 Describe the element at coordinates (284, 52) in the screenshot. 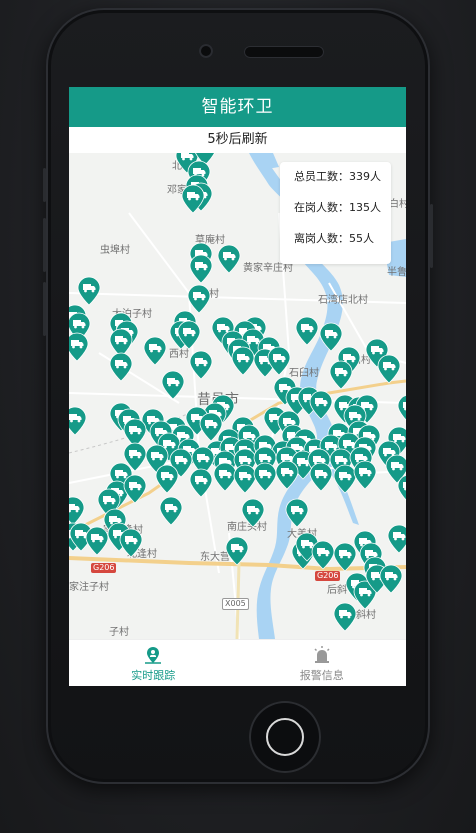

I see `earpiece-speaker` at that location.